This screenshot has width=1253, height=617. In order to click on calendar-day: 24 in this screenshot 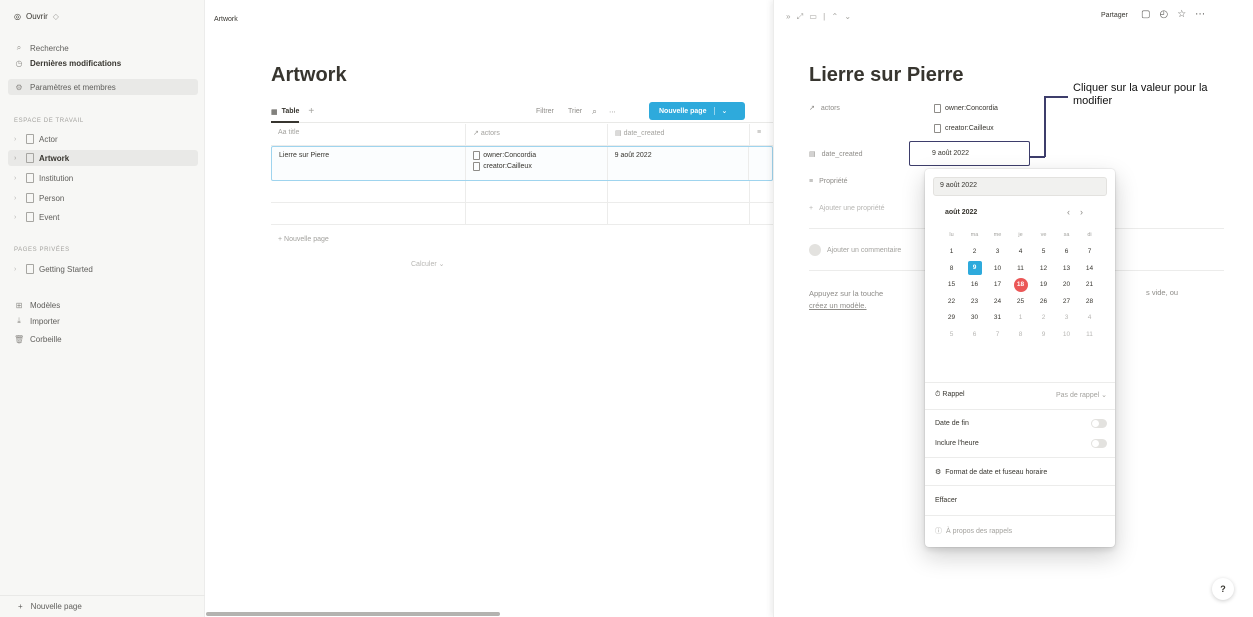, I will do `click(997, 301)`.